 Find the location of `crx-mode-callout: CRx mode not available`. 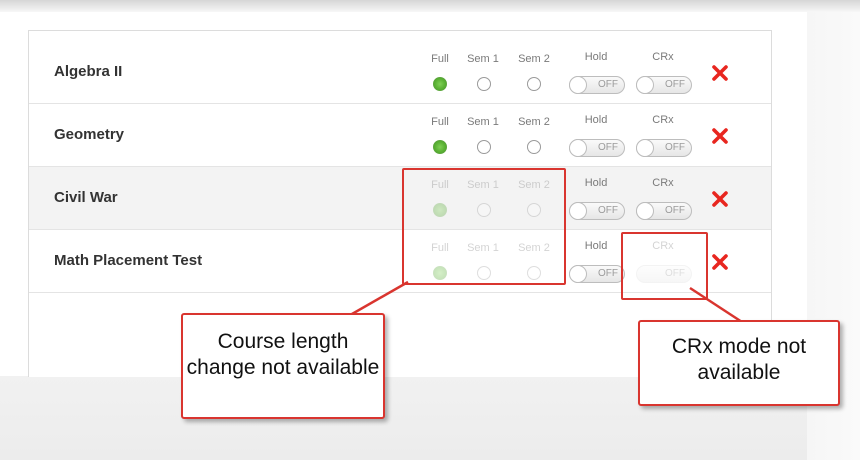

crx-mode-callout: CRx mode not available is located at coordinates (739, 363).